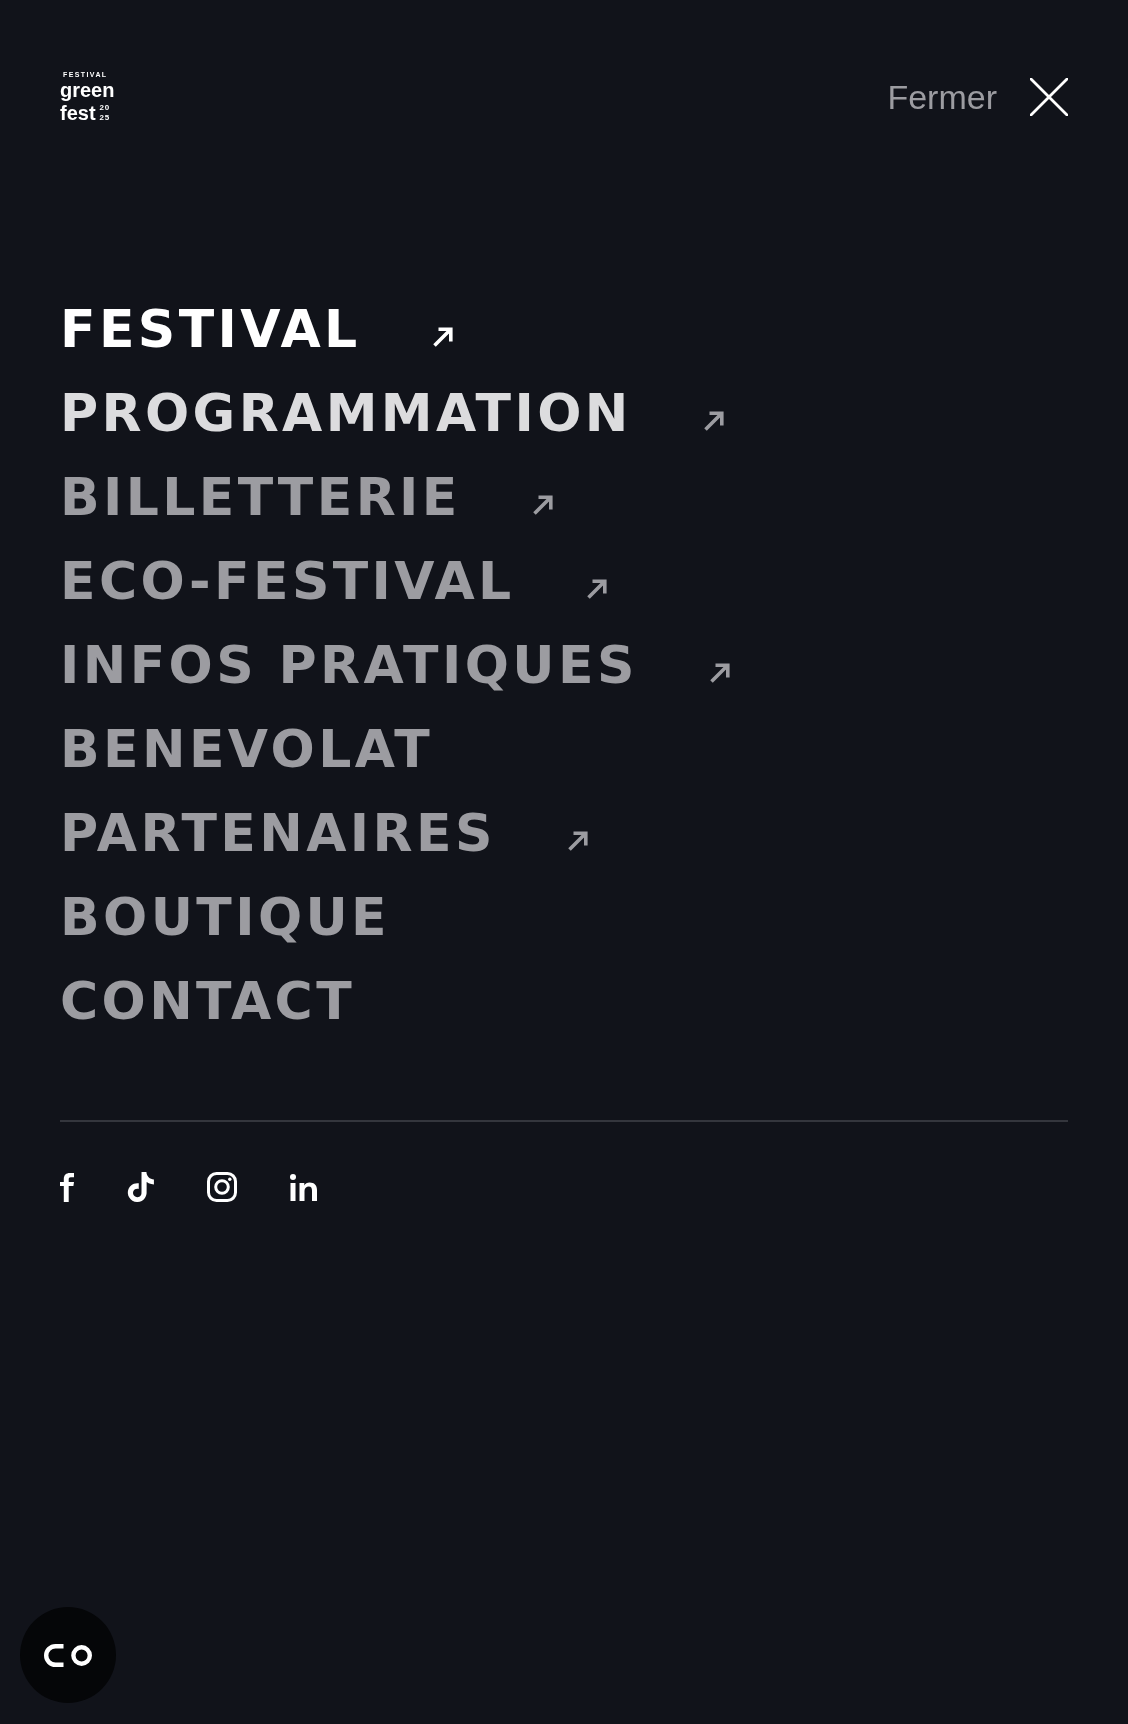  I want to click on menu-link: PROGRAMMATION, so click(392, 413).